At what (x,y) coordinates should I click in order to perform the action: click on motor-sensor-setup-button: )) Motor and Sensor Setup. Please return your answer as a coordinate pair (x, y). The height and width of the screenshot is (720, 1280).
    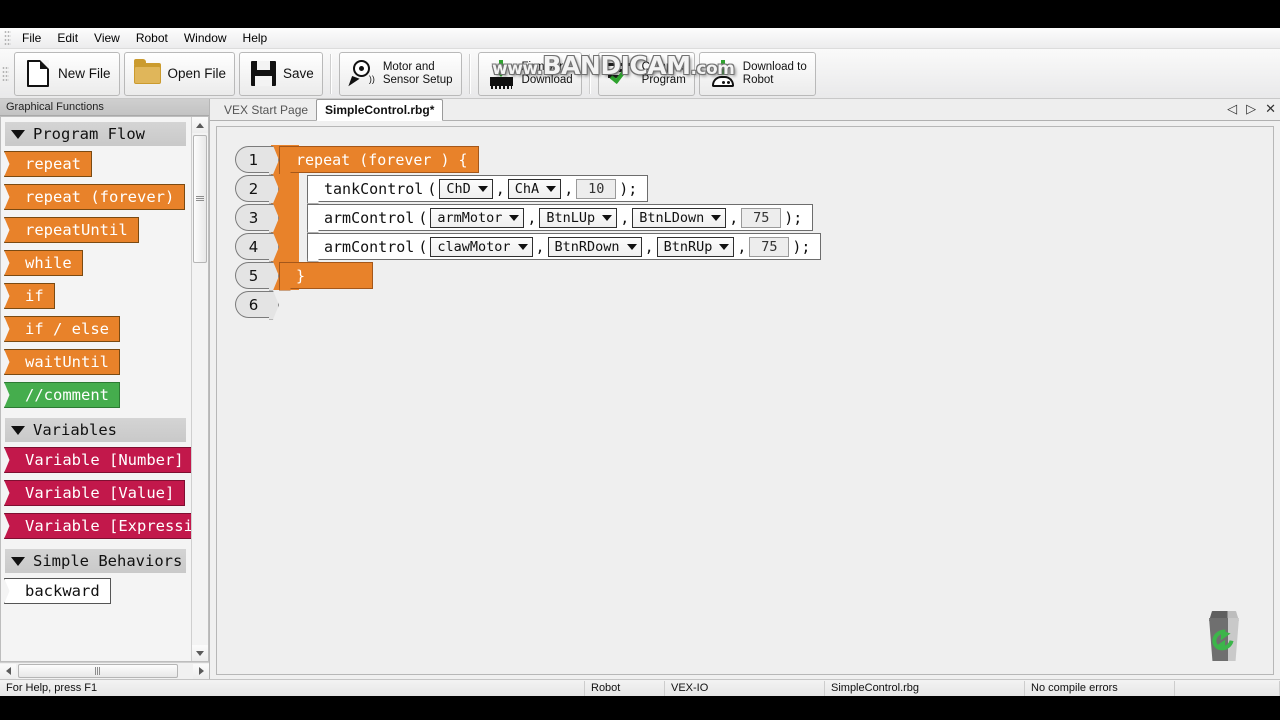
    Looking at the image, I should click on (400, 73).